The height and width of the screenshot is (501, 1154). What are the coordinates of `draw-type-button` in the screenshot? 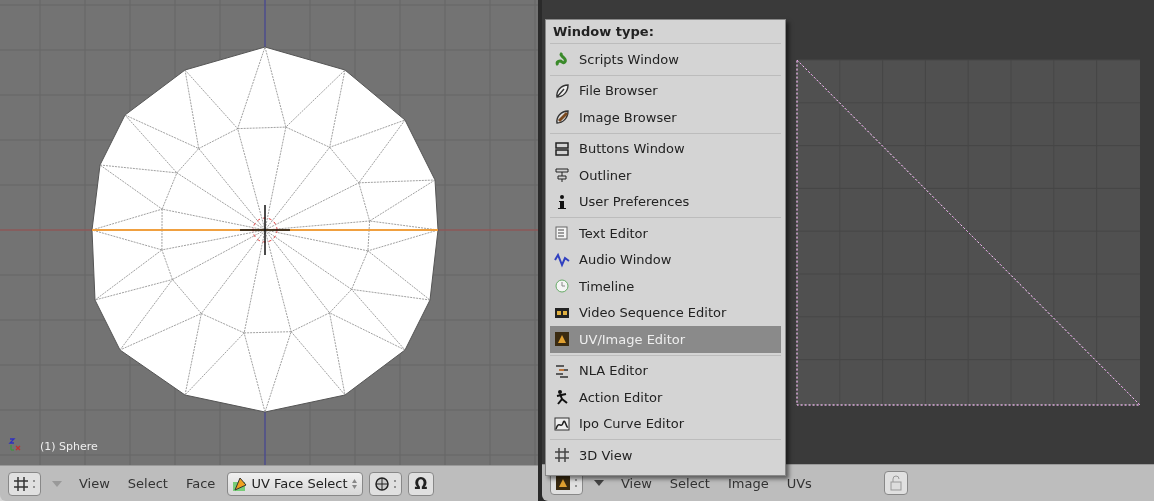 It's located at (385, 483).